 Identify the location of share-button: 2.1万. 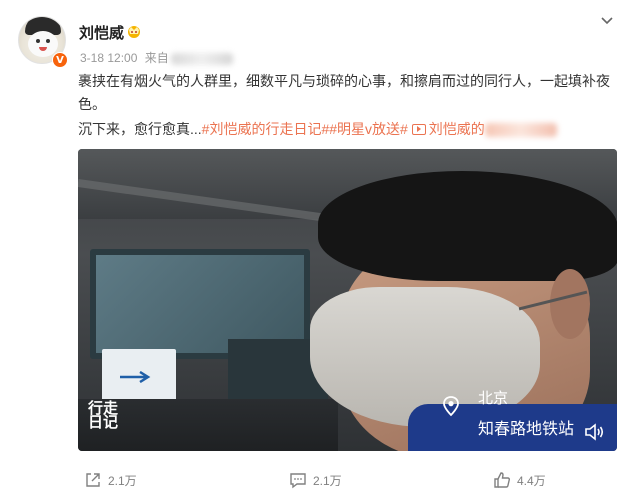
(110, 480).